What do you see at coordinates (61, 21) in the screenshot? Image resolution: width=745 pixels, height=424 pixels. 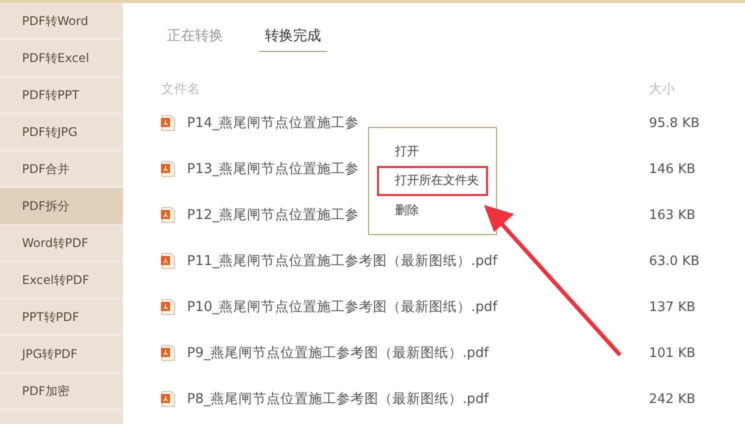 I see `sidebar-item: PDF转Word` at bounding box center [61, 21].